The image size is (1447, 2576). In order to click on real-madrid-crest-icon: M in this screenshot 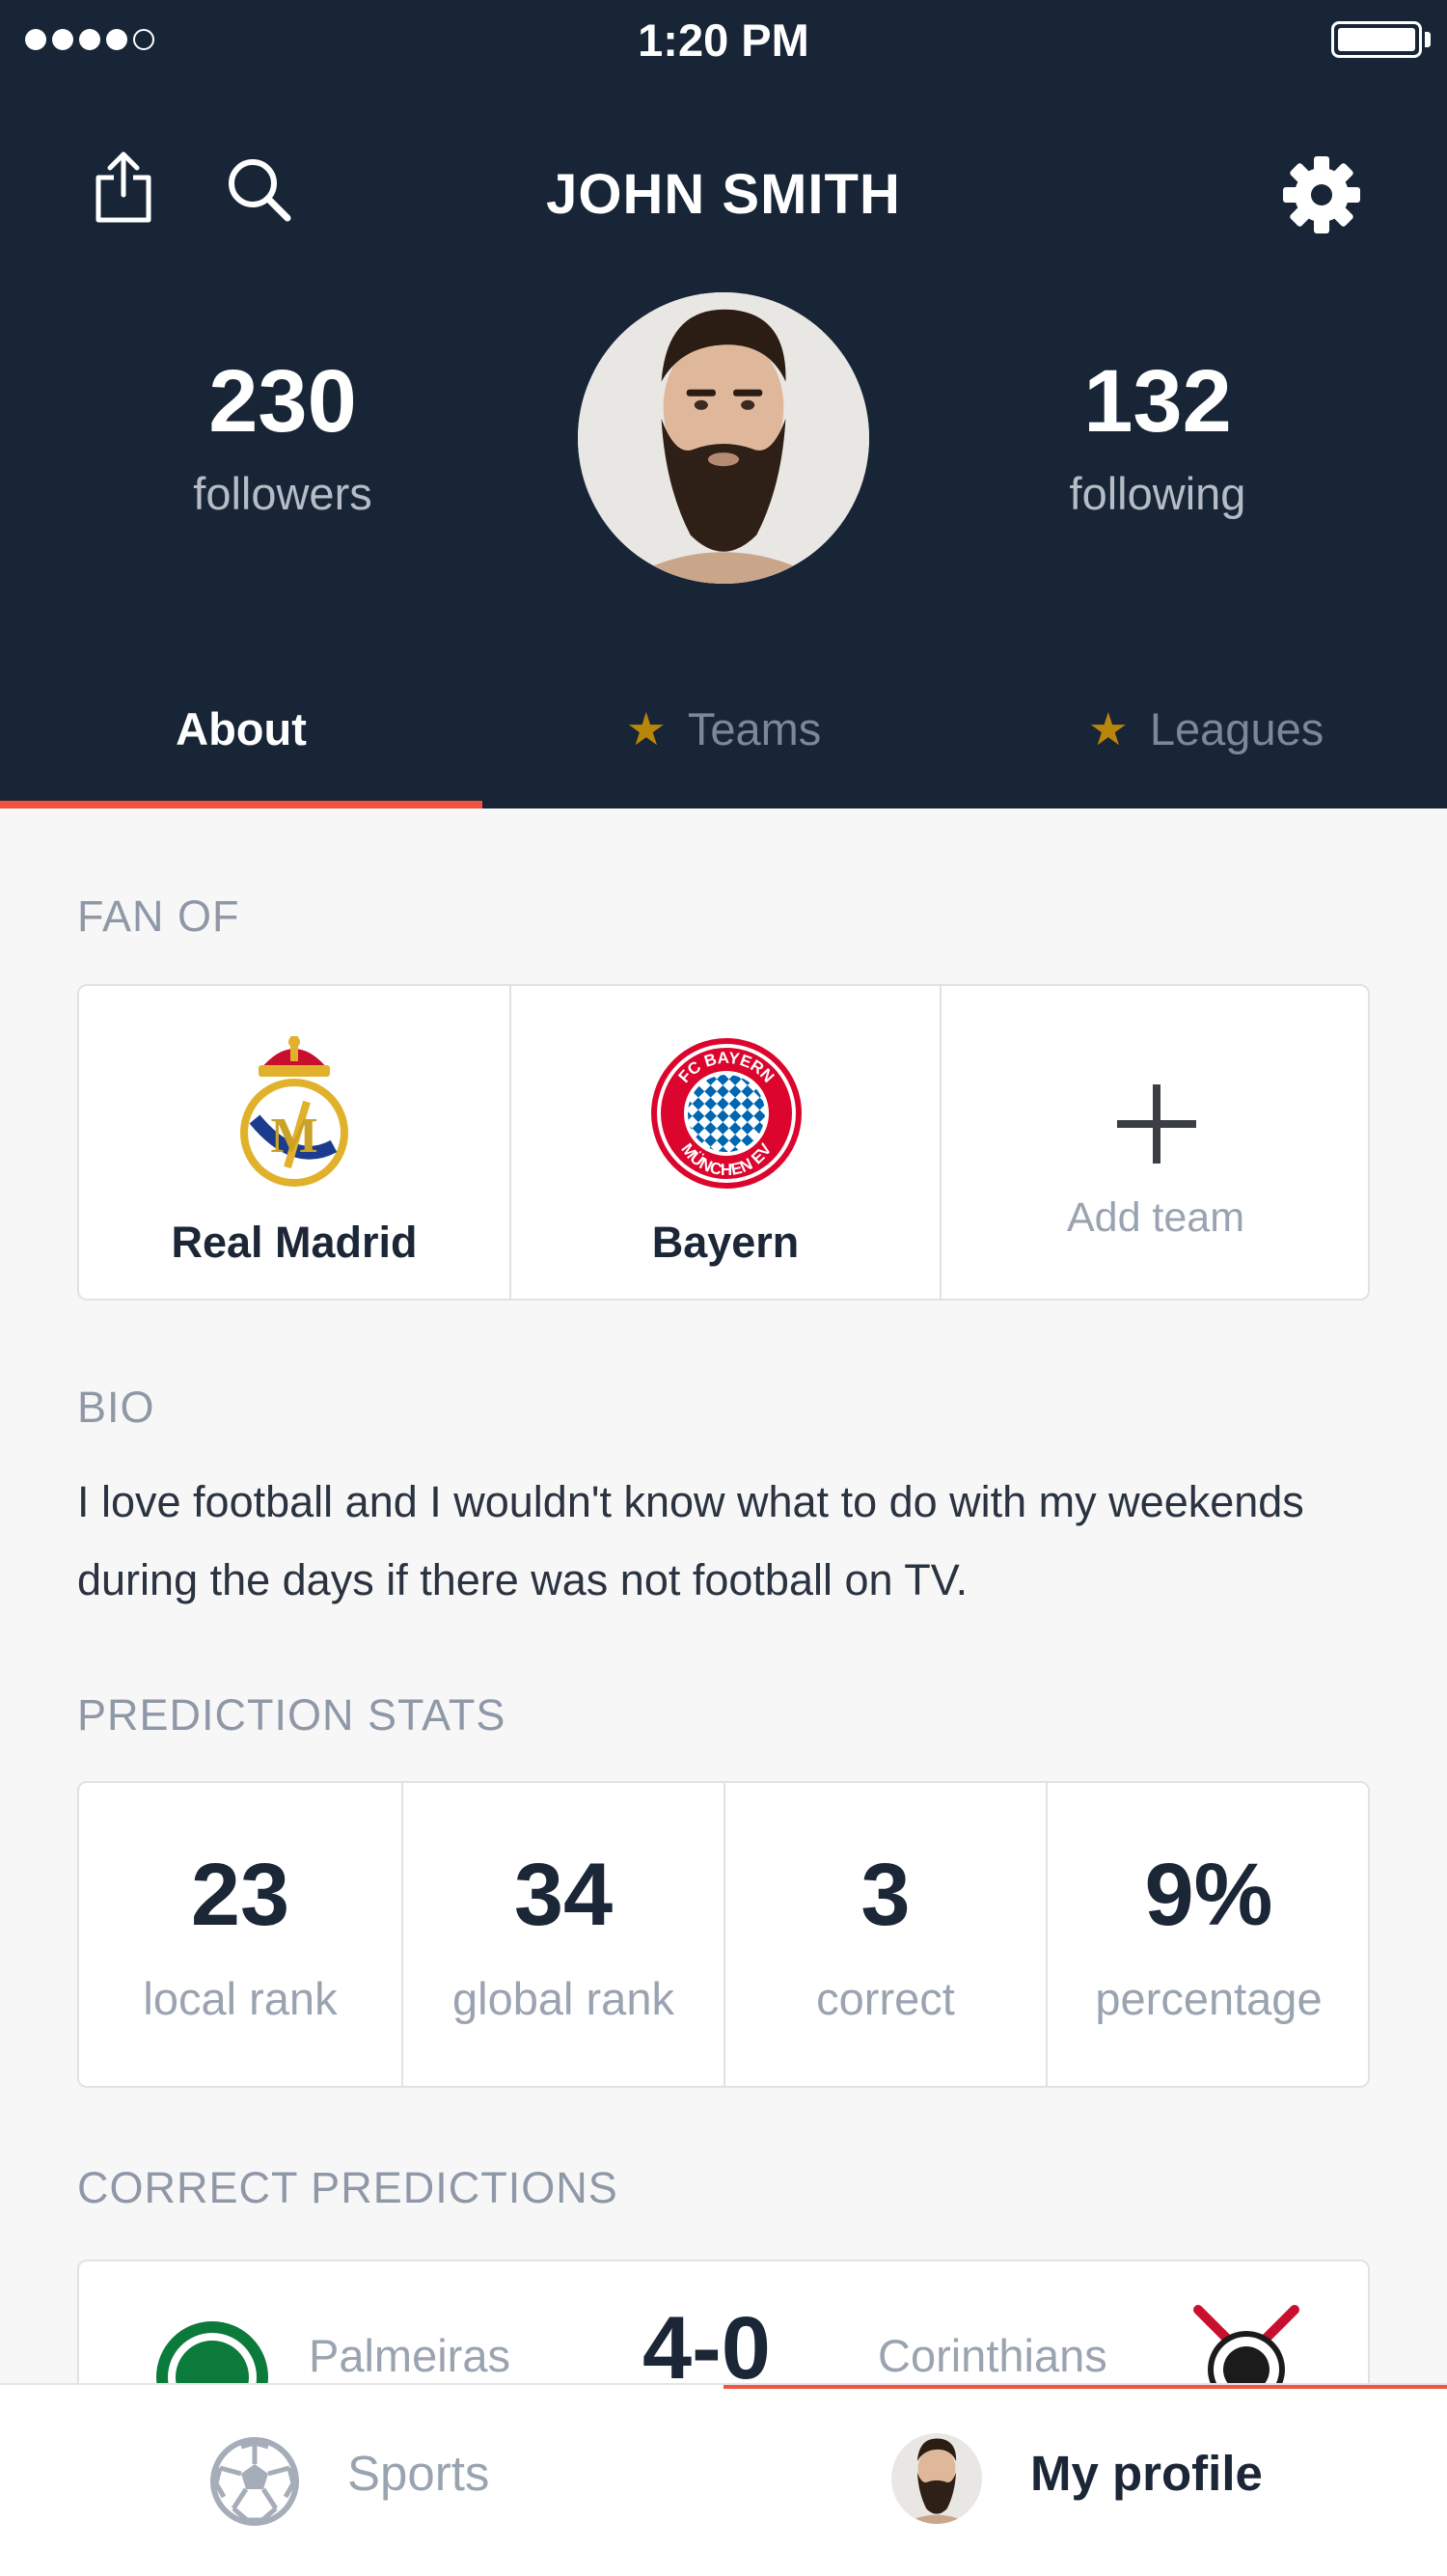, I will do `click(294, 1112)`.